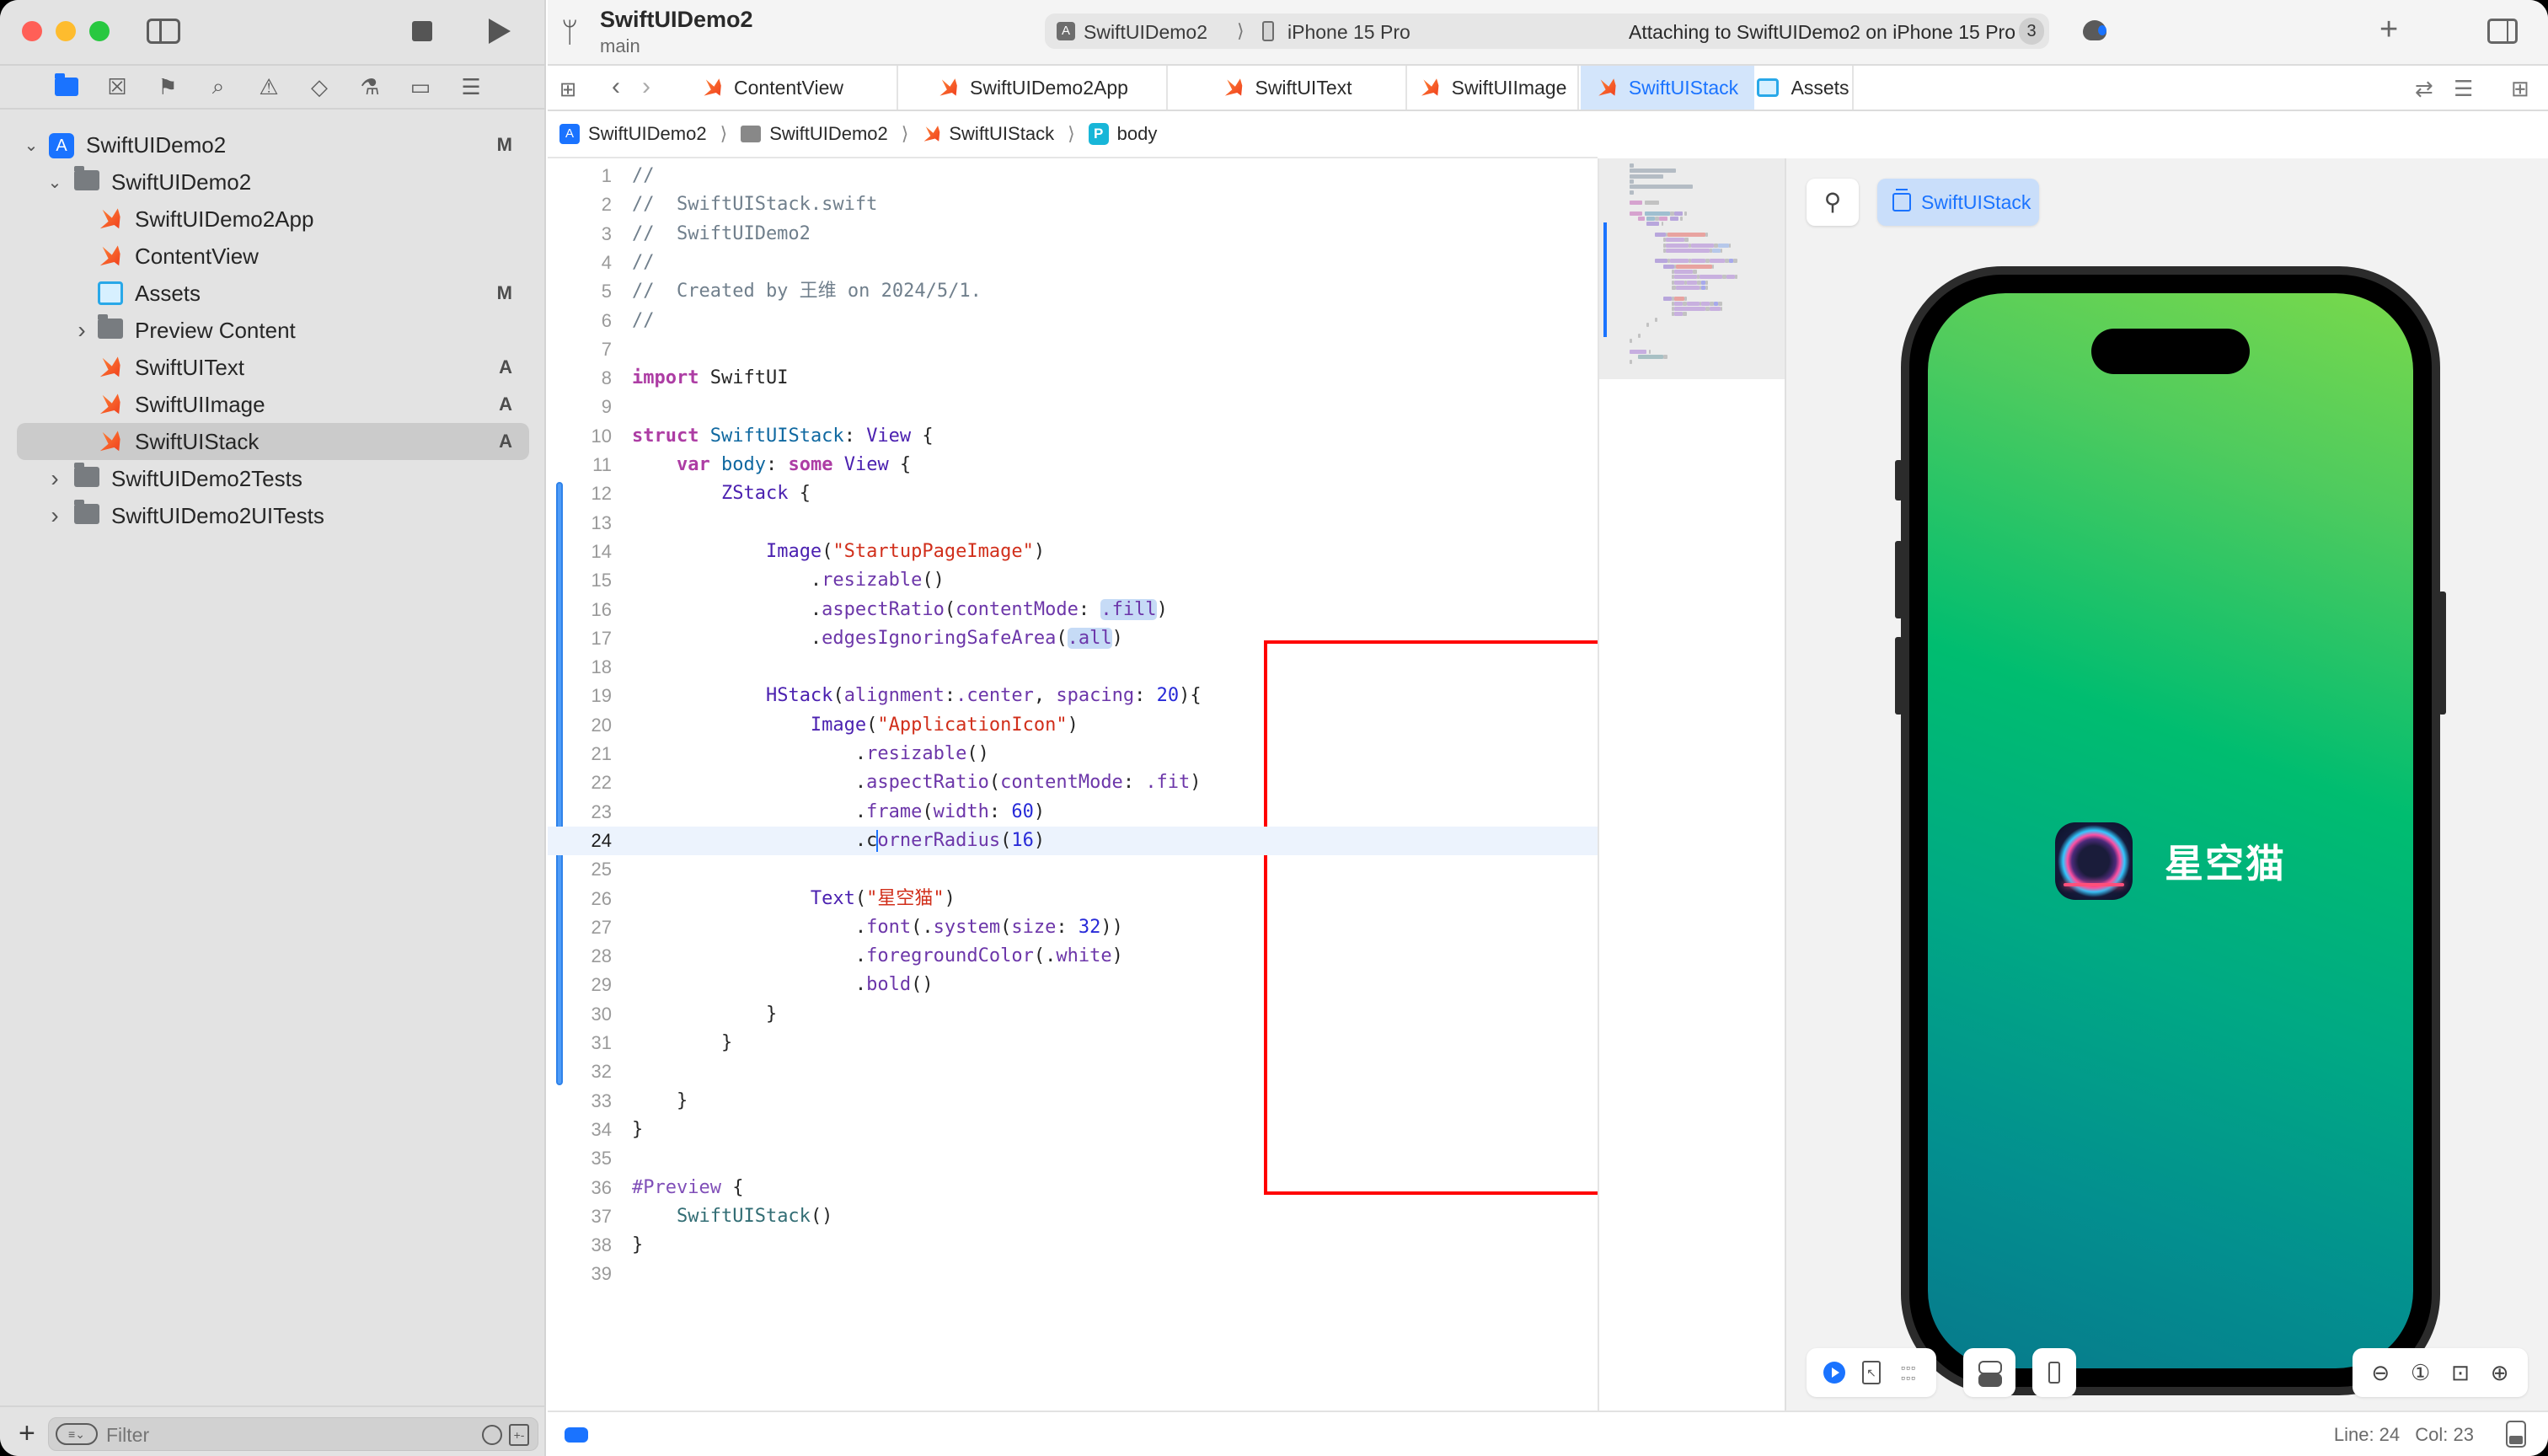 This screenshot has height=1456, width=2548. What do you see at coordinates (163, 31) in the screenshot?
I see `sidebar-toggle-icon` at bounding box center [163, 31].